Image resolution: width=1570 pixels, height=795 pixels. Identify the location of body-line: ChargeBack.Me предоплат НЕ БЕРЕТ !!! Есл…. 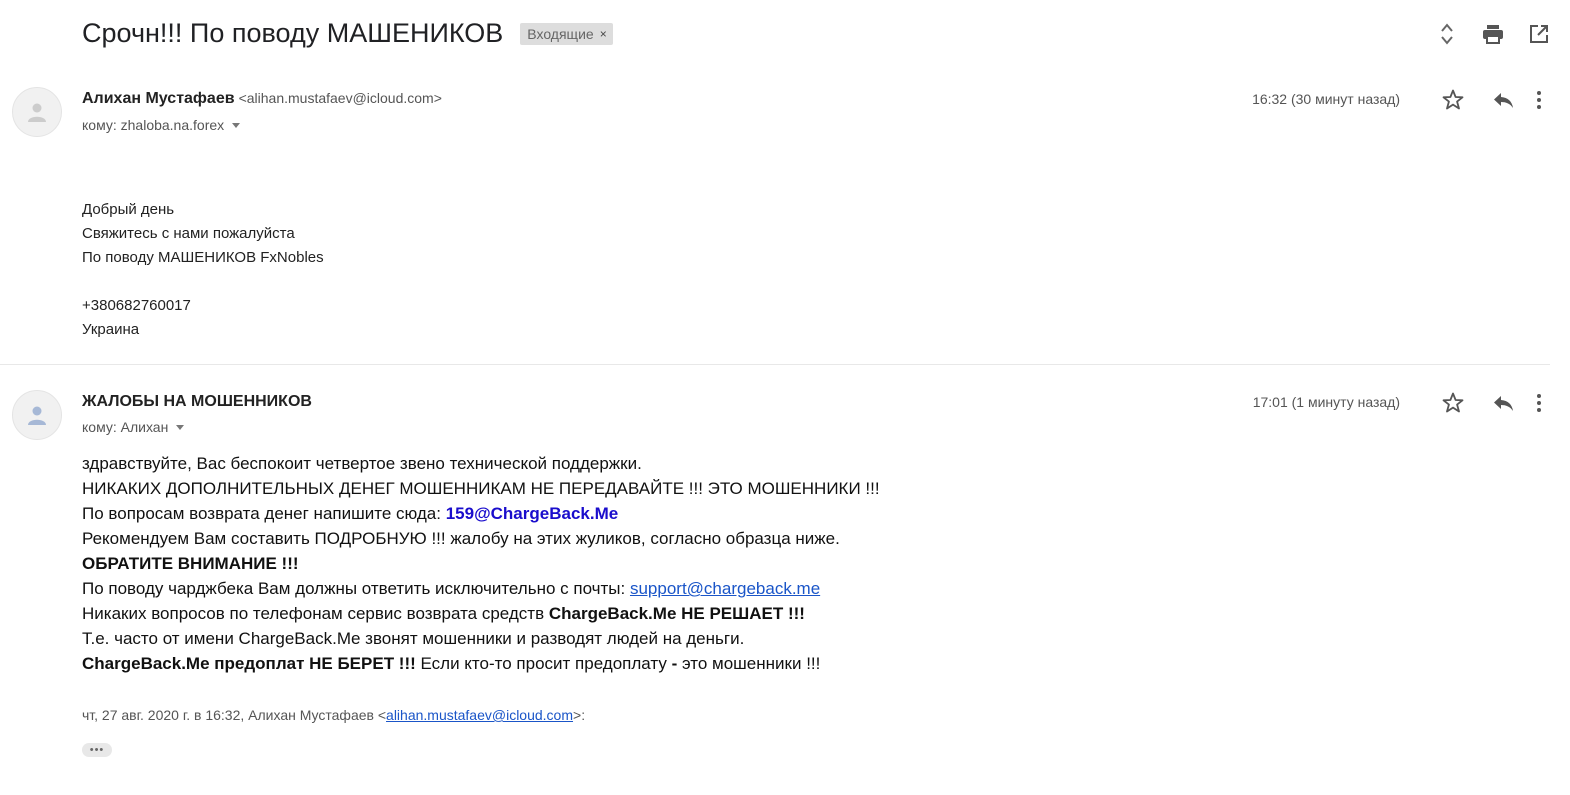
(481, 663).